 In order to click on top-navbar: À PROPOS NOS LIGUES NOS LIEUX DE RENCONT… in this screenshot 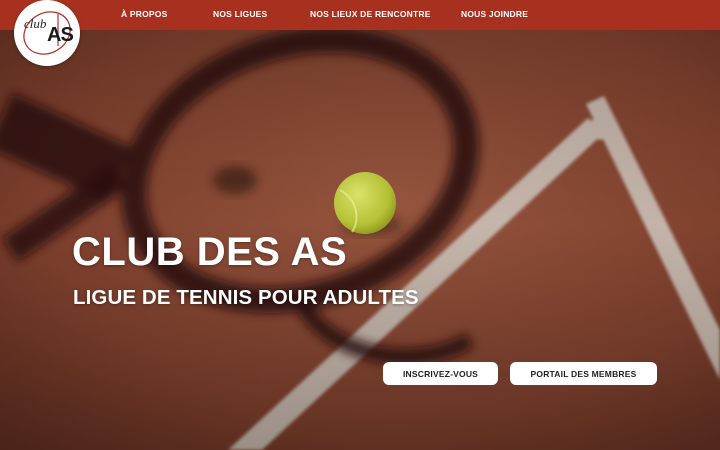, I will do `click(360, 15)`.